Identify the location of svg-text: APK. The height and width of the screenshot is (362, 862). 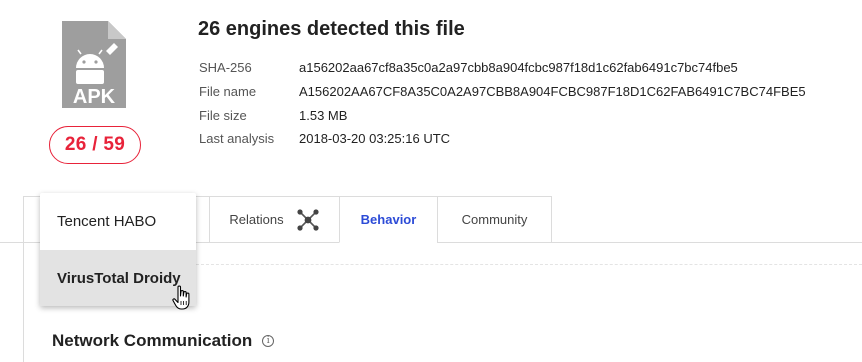
(94, 97).